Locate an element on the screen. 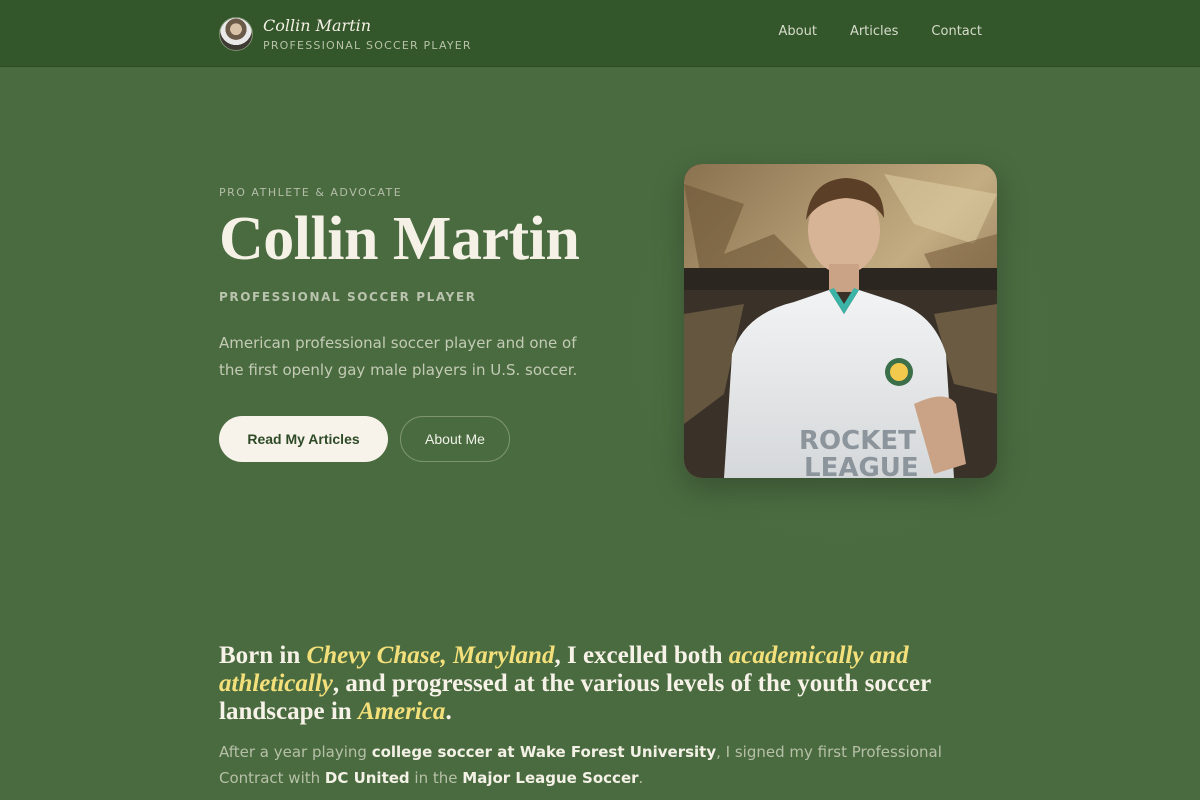 This screenshot has width=1200, height=800. bio-body-text: After a year playing is located at coordinates (295, 752).